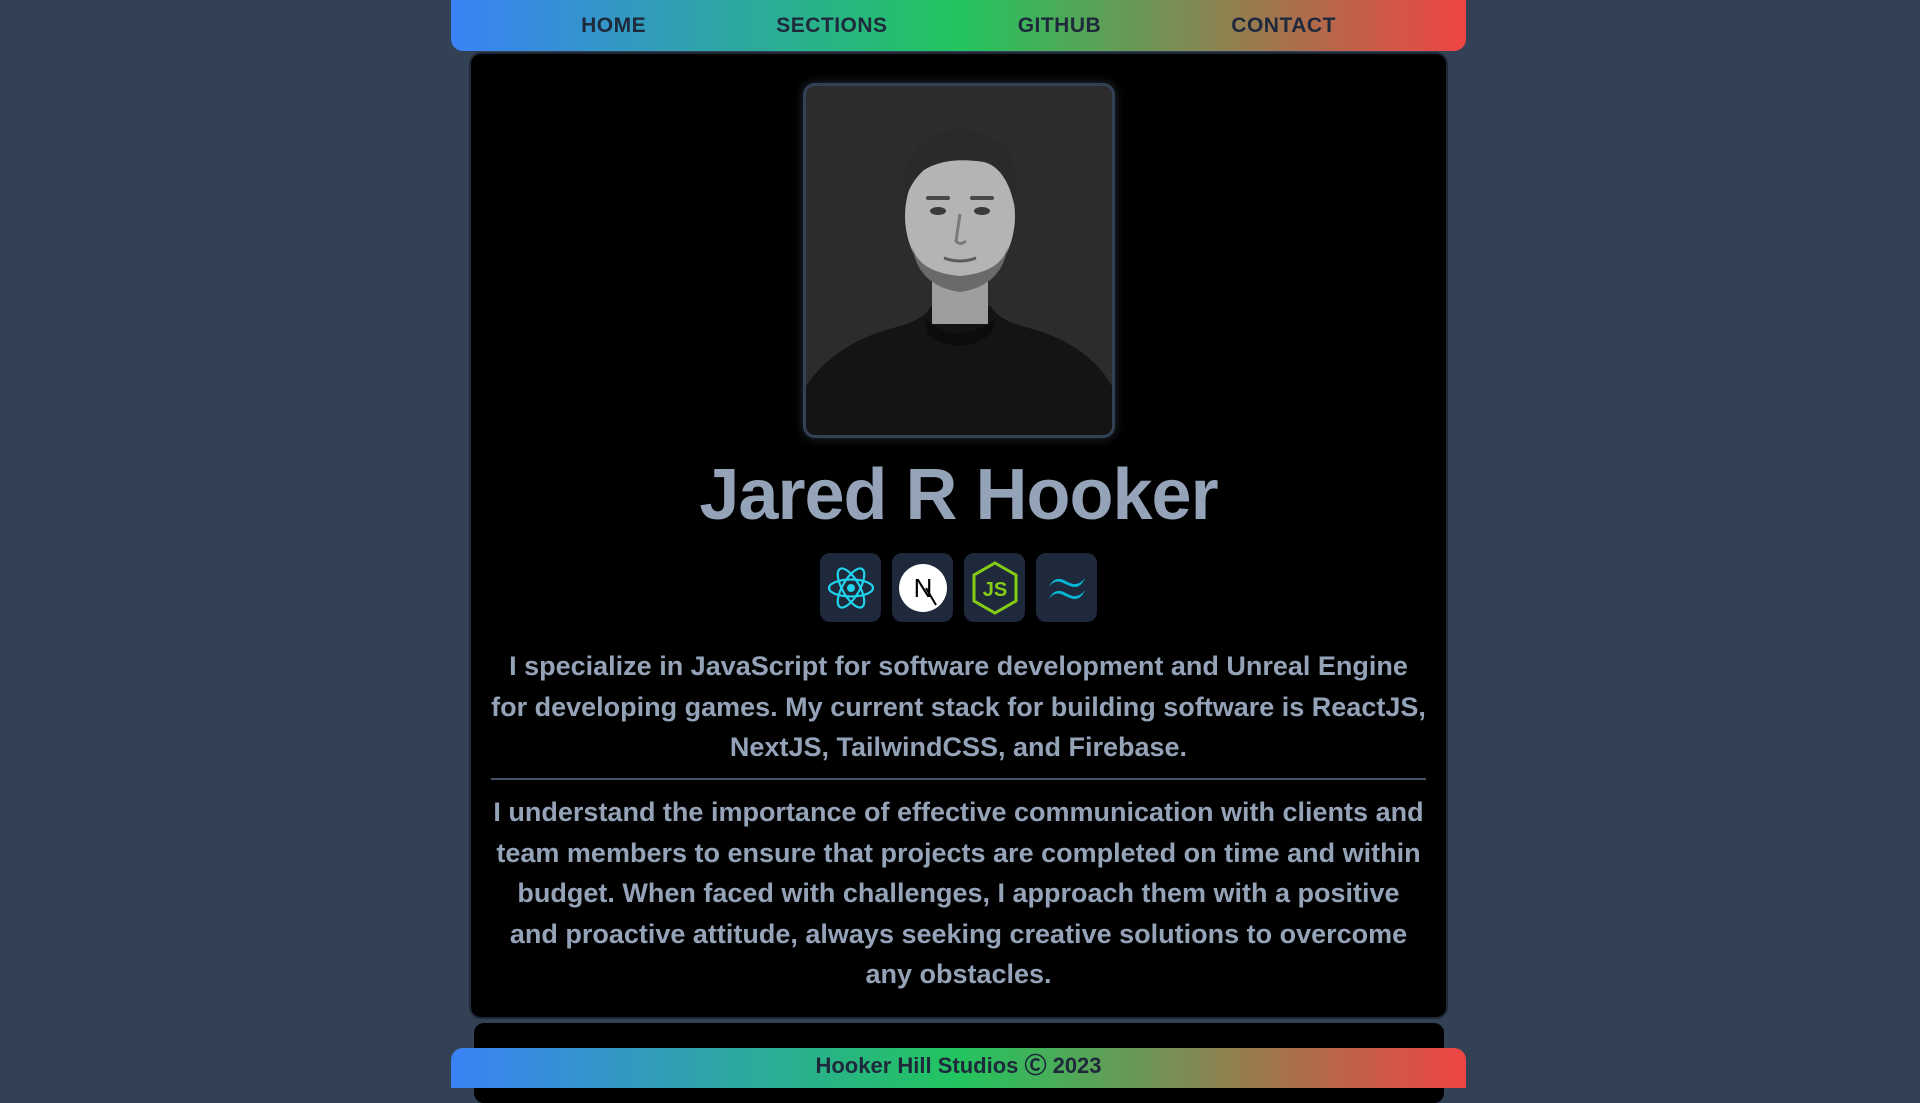  What do you see at coordinates (958, 779) in the screenshot?
I see `section-divider` at bounding box center [958, 779].